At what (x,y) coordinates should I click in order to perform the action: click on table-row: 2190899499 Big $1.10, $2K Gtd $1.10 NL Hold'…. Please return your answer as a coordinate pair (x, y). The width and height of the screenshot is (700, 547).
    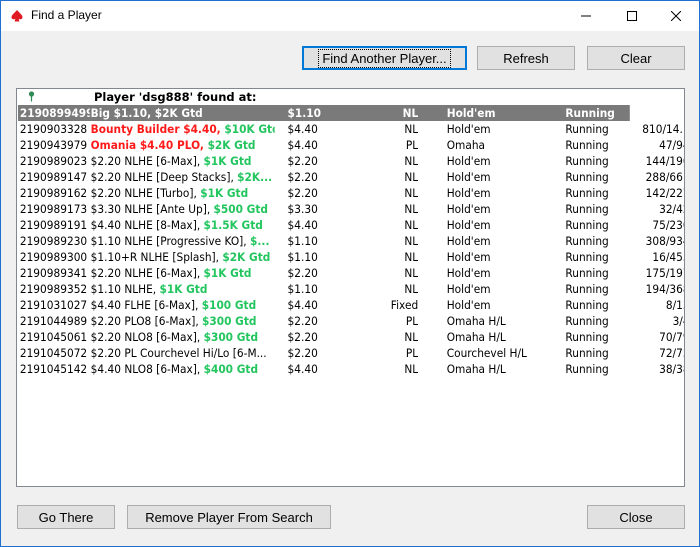
    Looking at the image, I should click on (351, 113).